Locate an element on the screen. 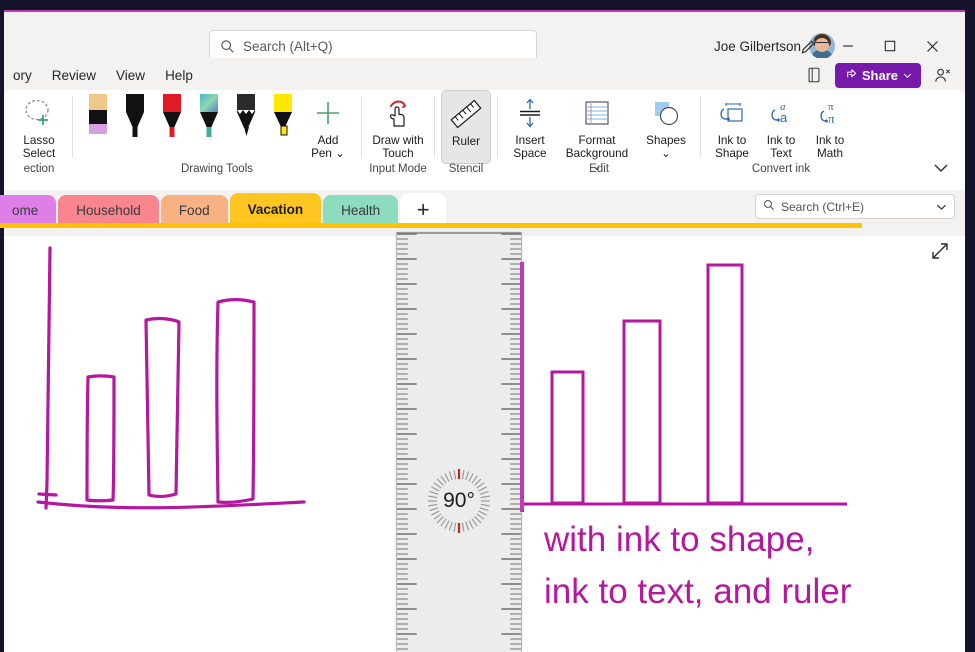 Image resolution: width=975 pixels, height=652 pixels. ribbon-group-label-selection: ection is located at coordinates (39, 169).